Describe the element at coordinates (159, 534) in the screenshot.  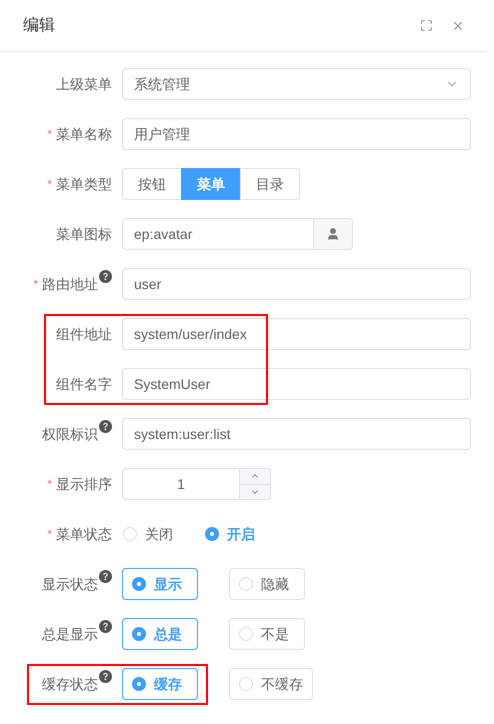
I see `radio-label: 关闭` at that location.